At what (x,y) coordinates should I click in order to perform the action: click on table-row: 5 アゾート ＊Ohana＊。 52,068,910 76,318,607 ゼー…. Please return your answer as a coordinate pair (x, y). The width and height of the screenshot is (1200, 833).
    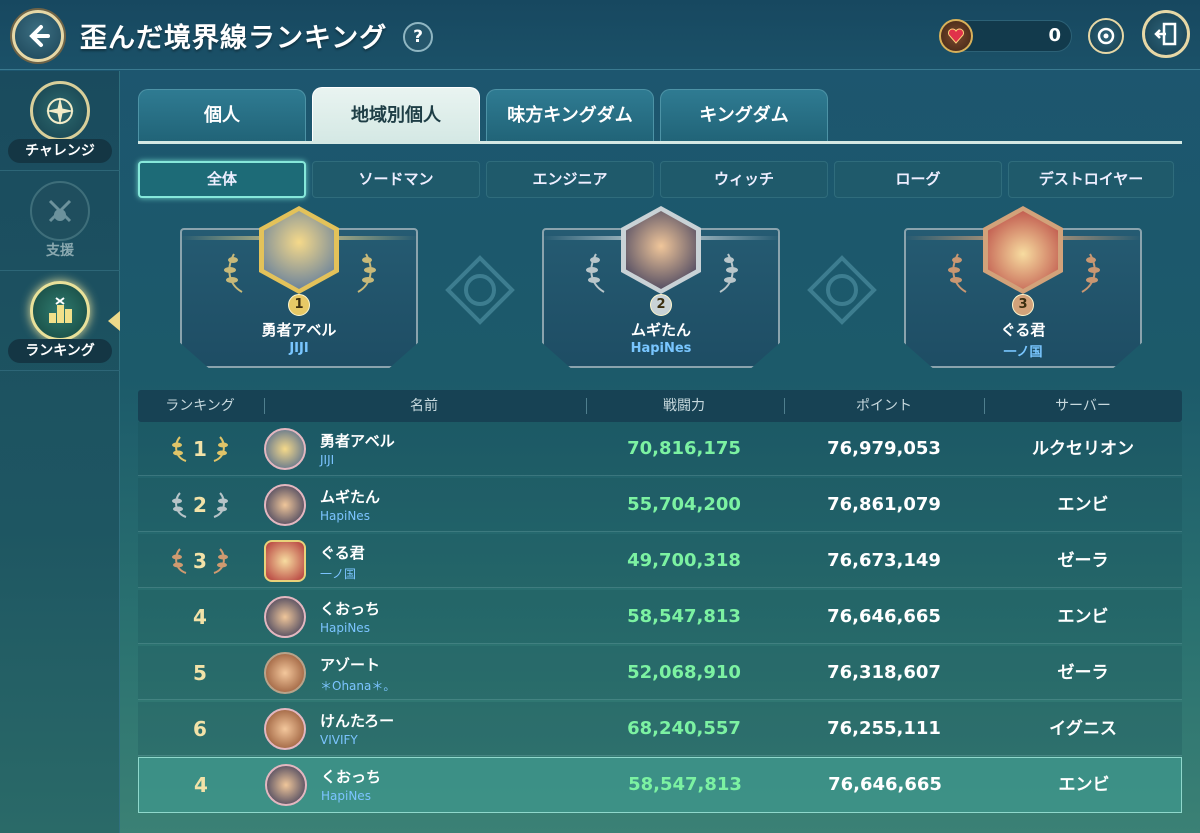
    Looking at the image, I should click on (660, 673).